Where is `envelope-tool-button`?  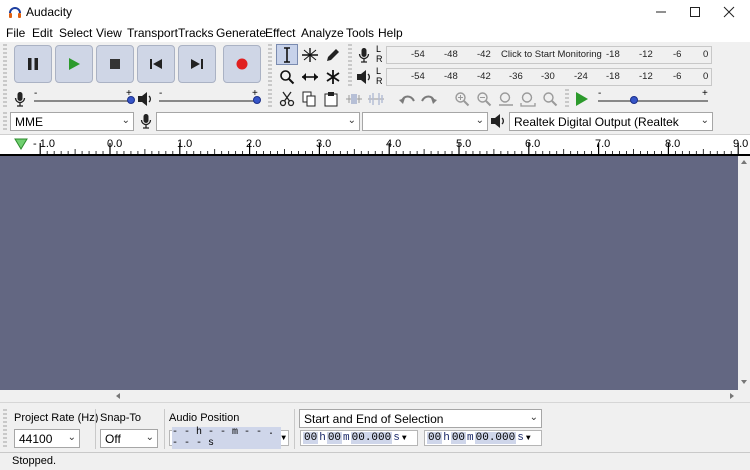
envelope-tool-button is located at coordinates (310, 54).